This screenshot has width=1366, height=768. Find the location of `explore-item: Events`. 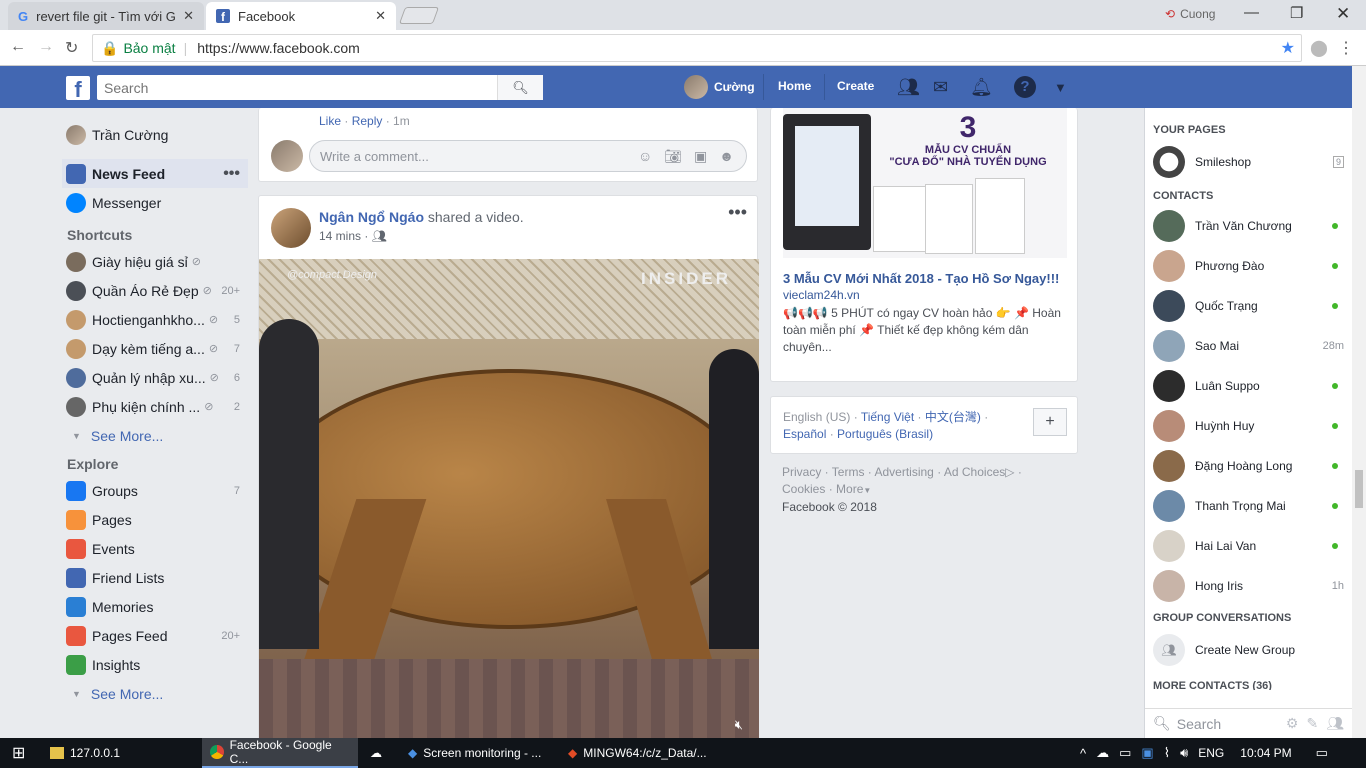

explore-item: Events is located at coordinates (155, 548).